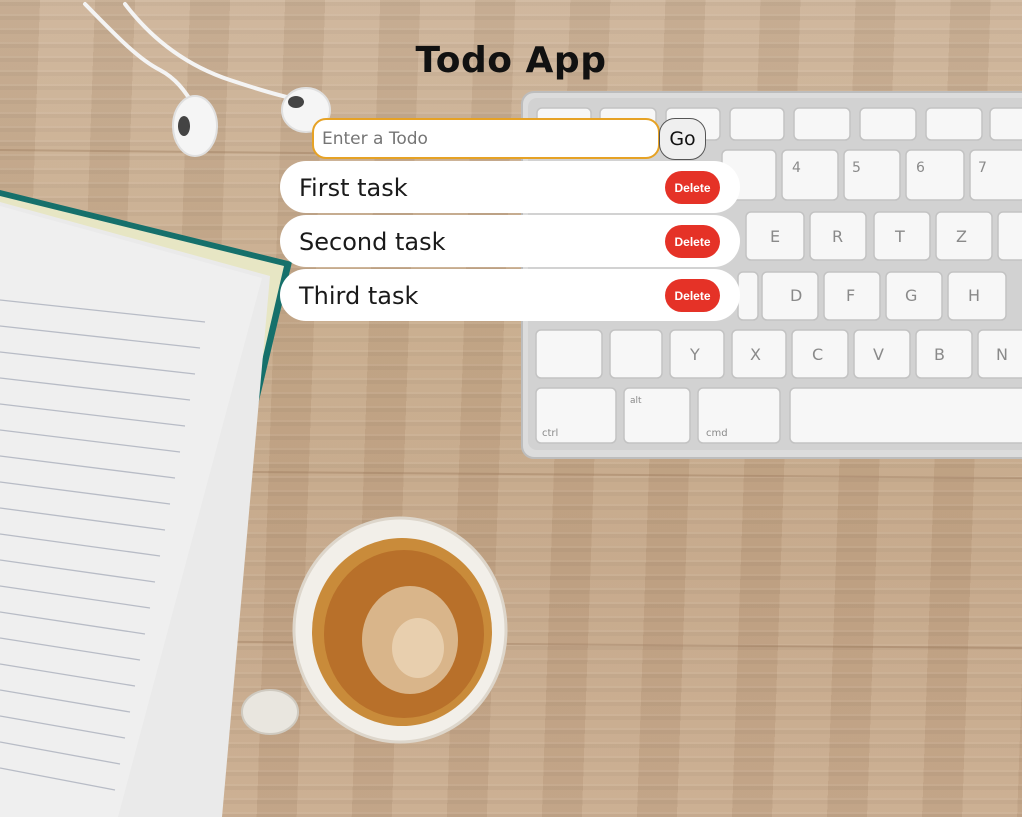  What do you see at coordinates (982, 168) in the screenshot?
I see `svg-text: 7` at bounding box center [982, 168].